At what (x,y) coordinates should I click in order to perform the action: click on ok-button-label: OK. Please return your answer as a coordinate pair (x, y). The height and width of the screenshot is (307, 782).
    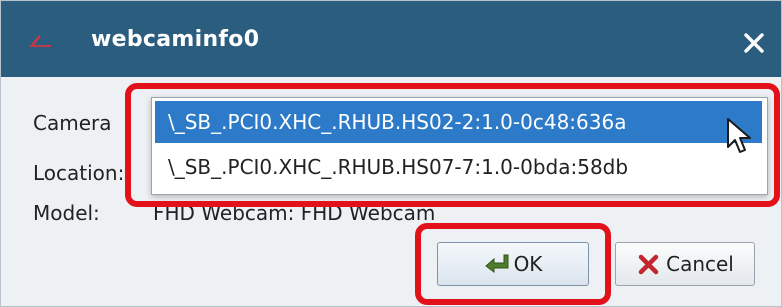
    Looking at the image, I should click on (528, 264).